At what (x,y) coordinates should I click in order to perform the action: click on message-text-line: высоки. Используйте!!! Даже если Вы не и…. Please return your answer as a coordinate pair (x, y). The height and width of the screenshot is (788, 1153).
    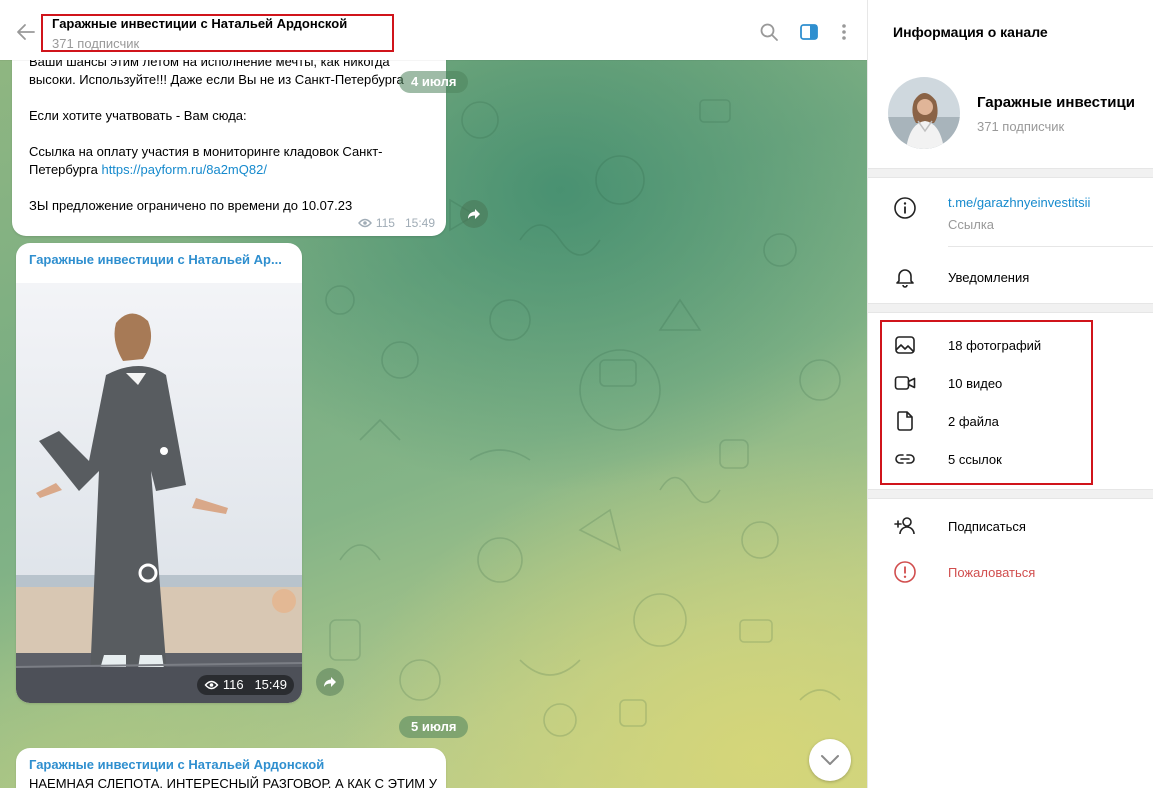
    Looking at the image, I should click on (216, 79).